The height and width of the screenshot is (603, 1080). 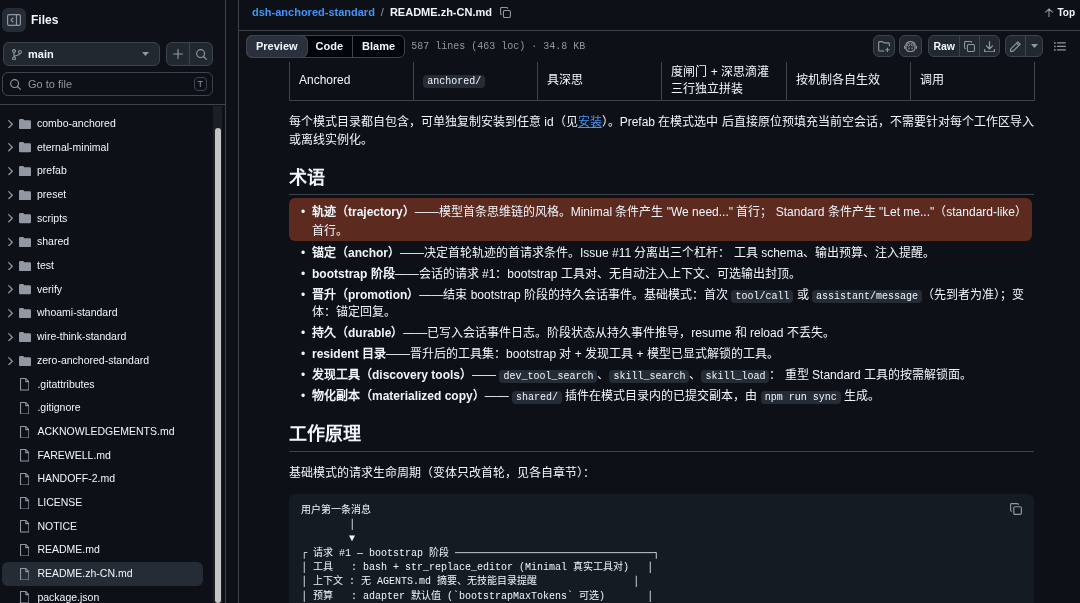 I want to click on list-item: • resident 目录——晋升后的工具集：bootstrap 对 + 发现工具 + 模型已显式解锁的工具。, so click(x=540, y=355).